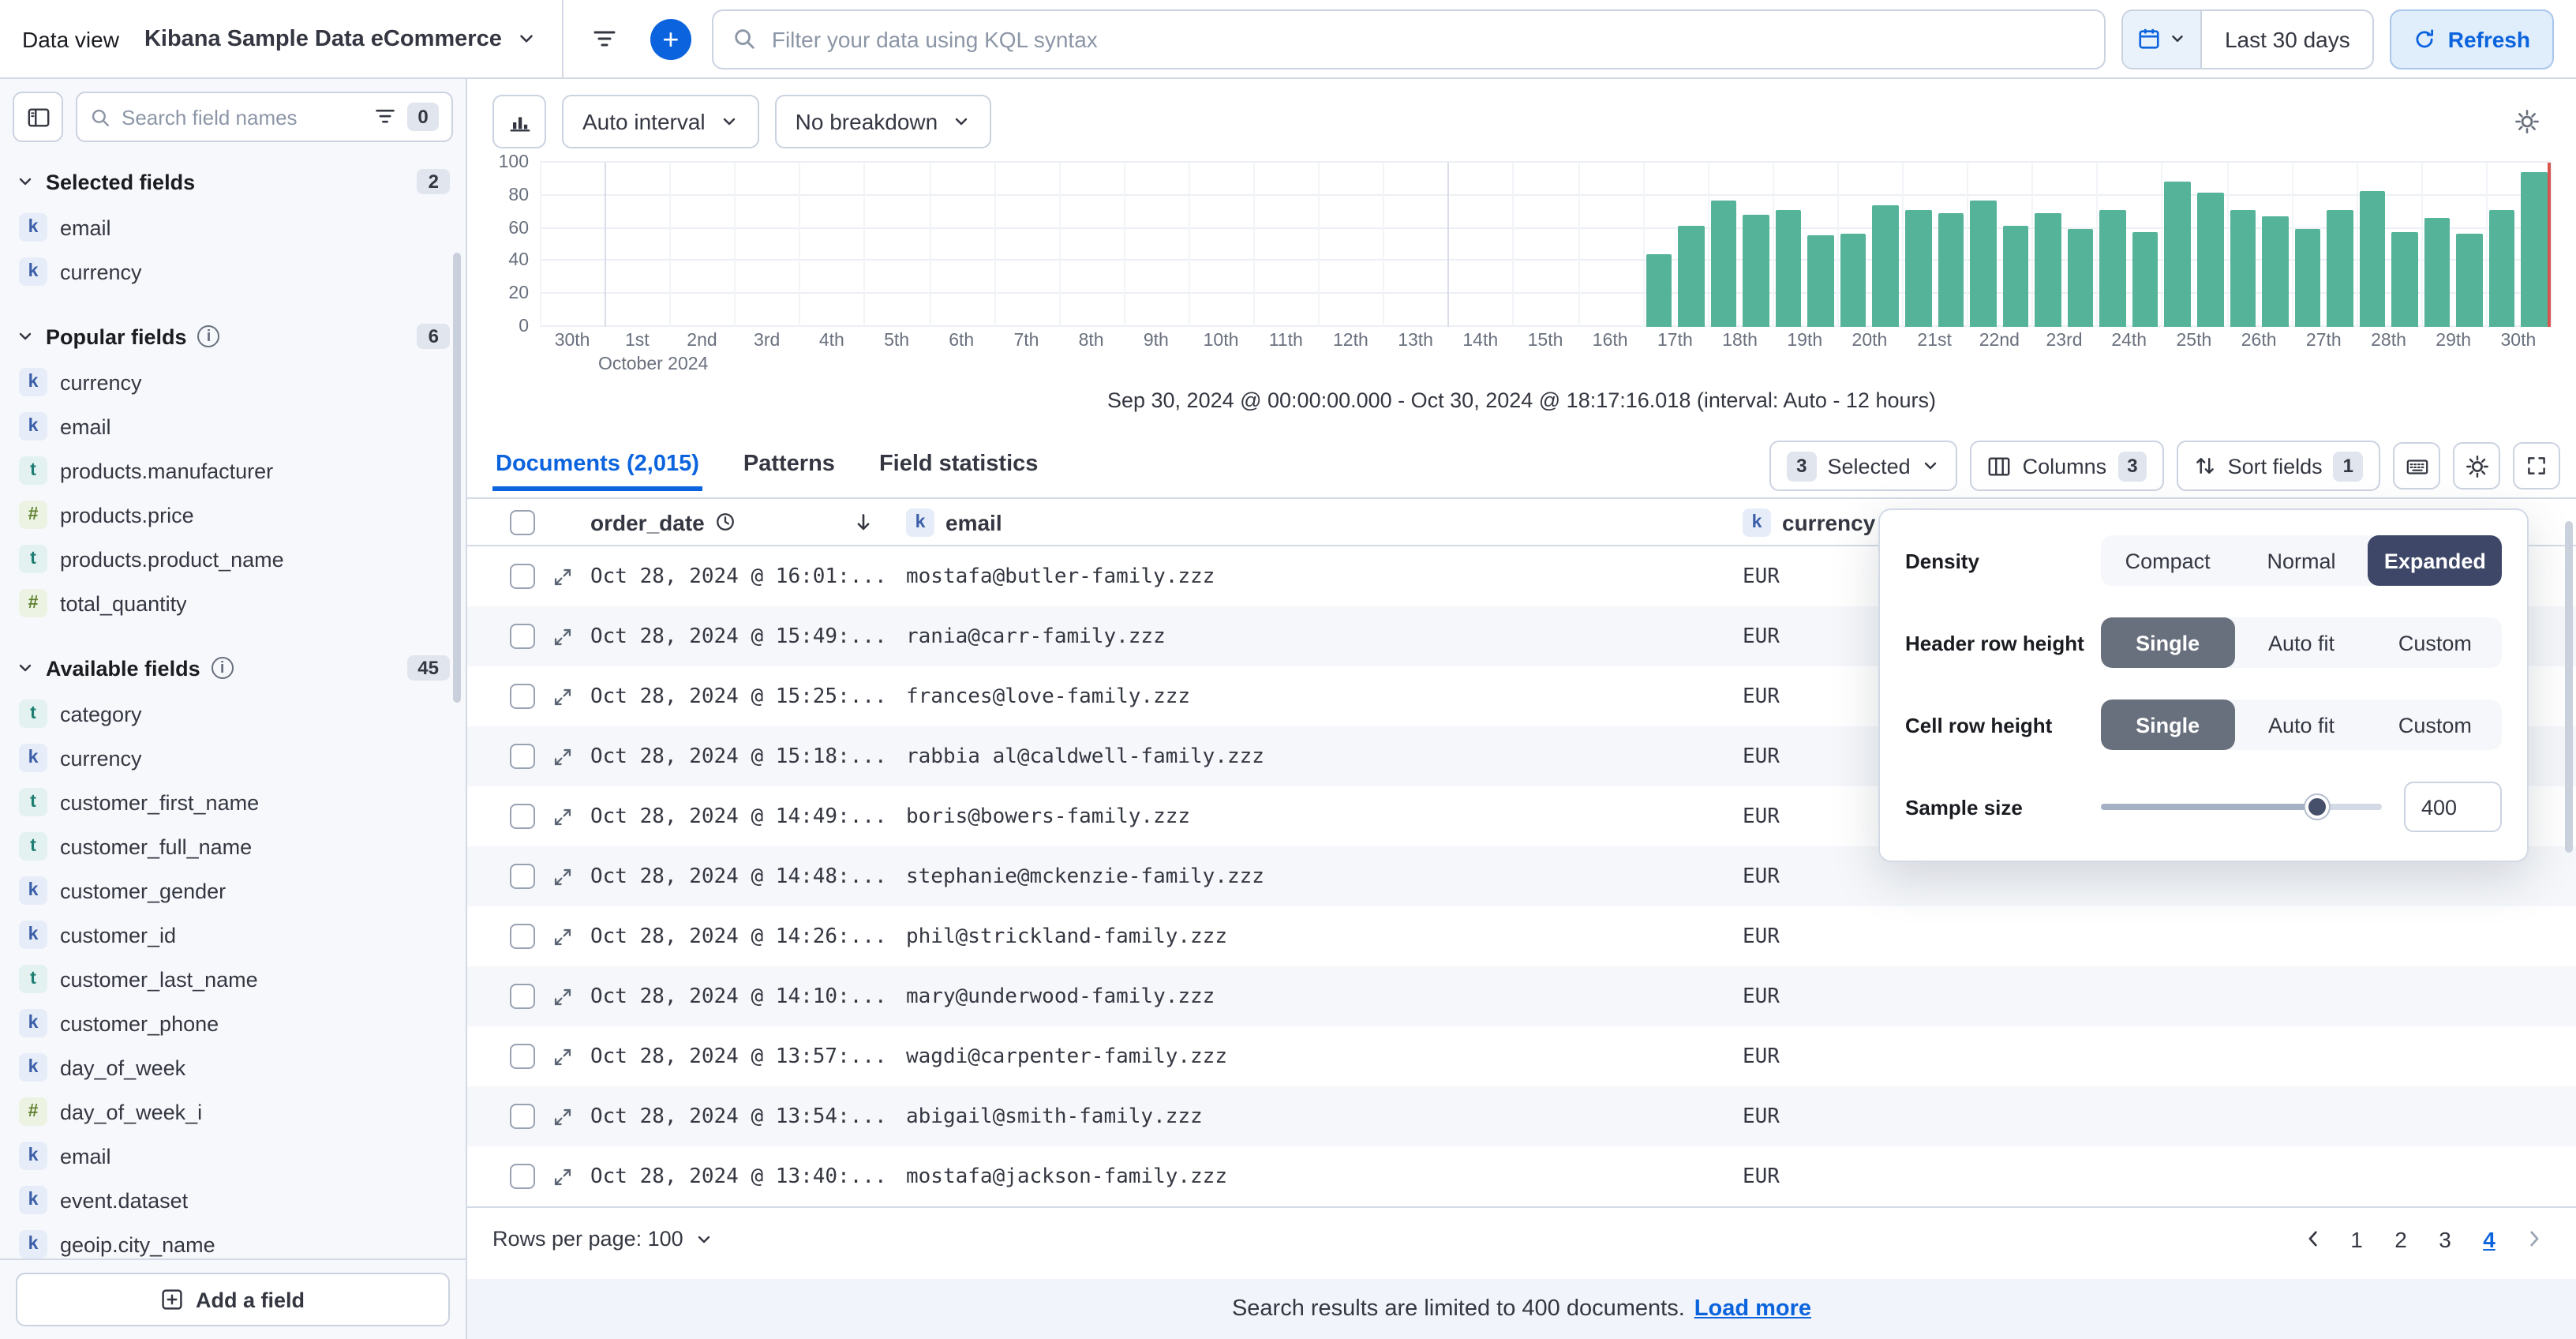 Image resolution: width=2576 pixels, height=1339 pixels. Describe the element at coordinates (522, 521) in the screenshot. I see `select-all-checkbox` at that location.